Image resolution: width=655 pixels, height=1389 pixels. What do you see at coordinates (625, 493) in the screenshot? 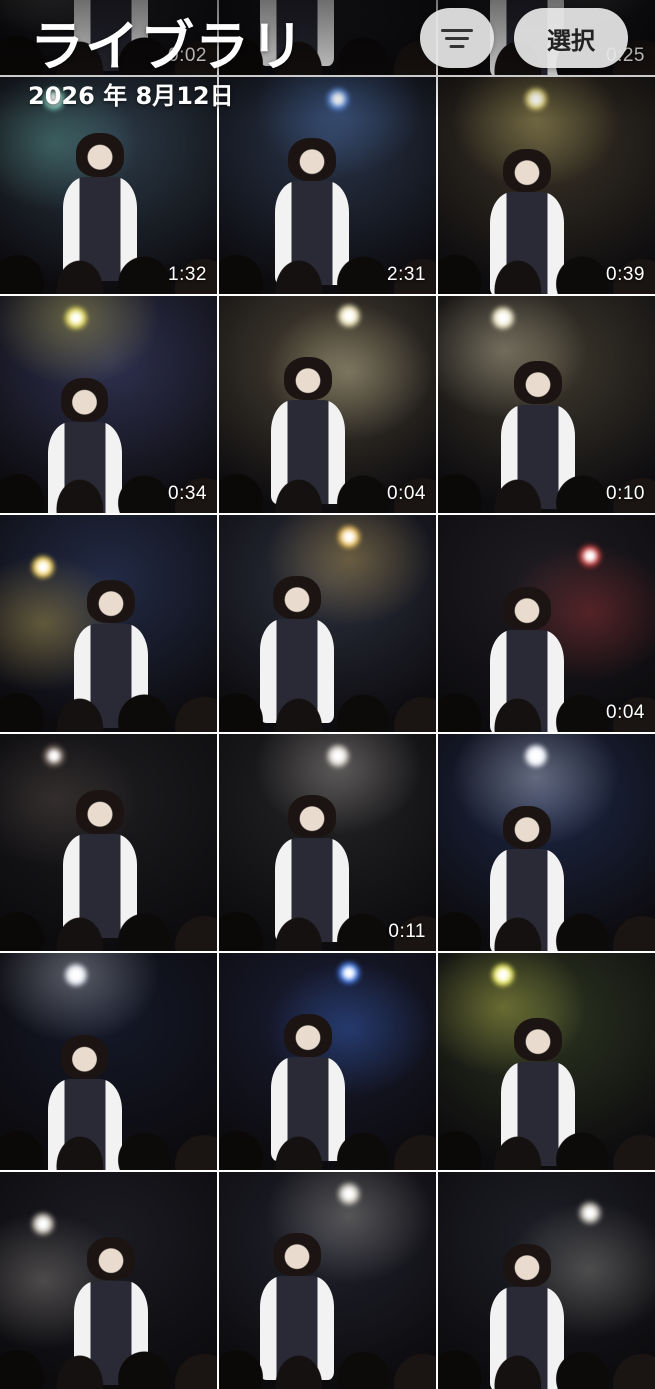
I see `video-duration: 0:10` at bounding box center [625, 493].